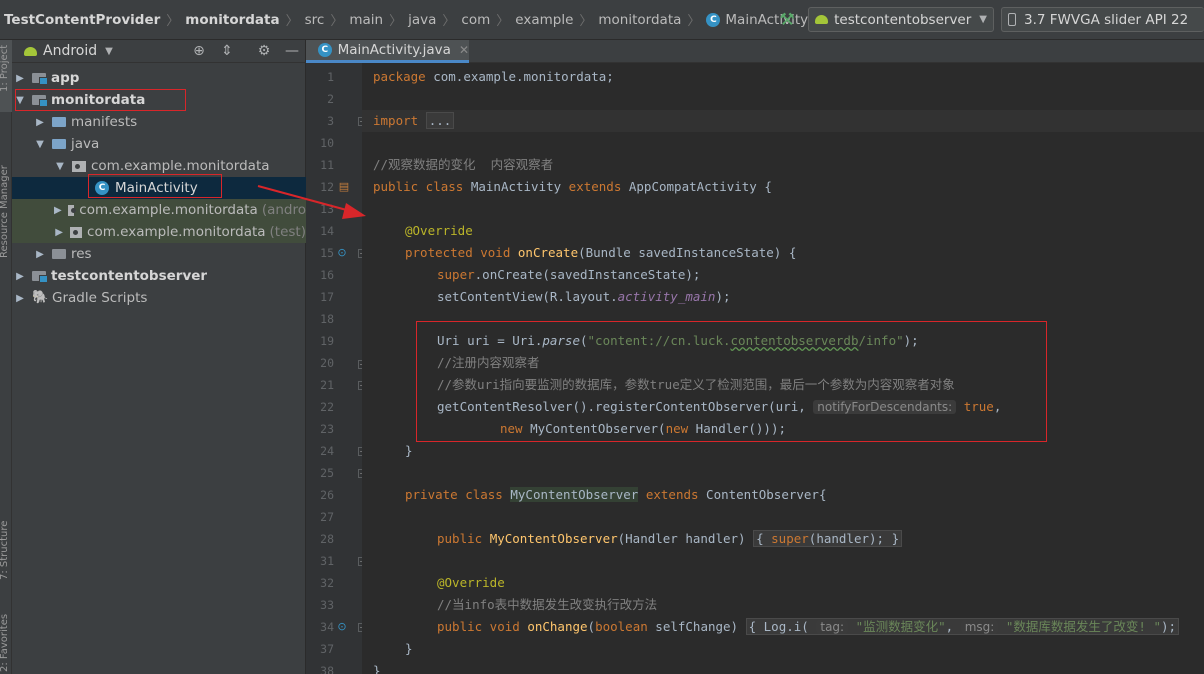 The image size is (1204, 674). Describe the element at coordinates (516, 186) in the screenshot. I see `identifier: MainActivity` at that location.